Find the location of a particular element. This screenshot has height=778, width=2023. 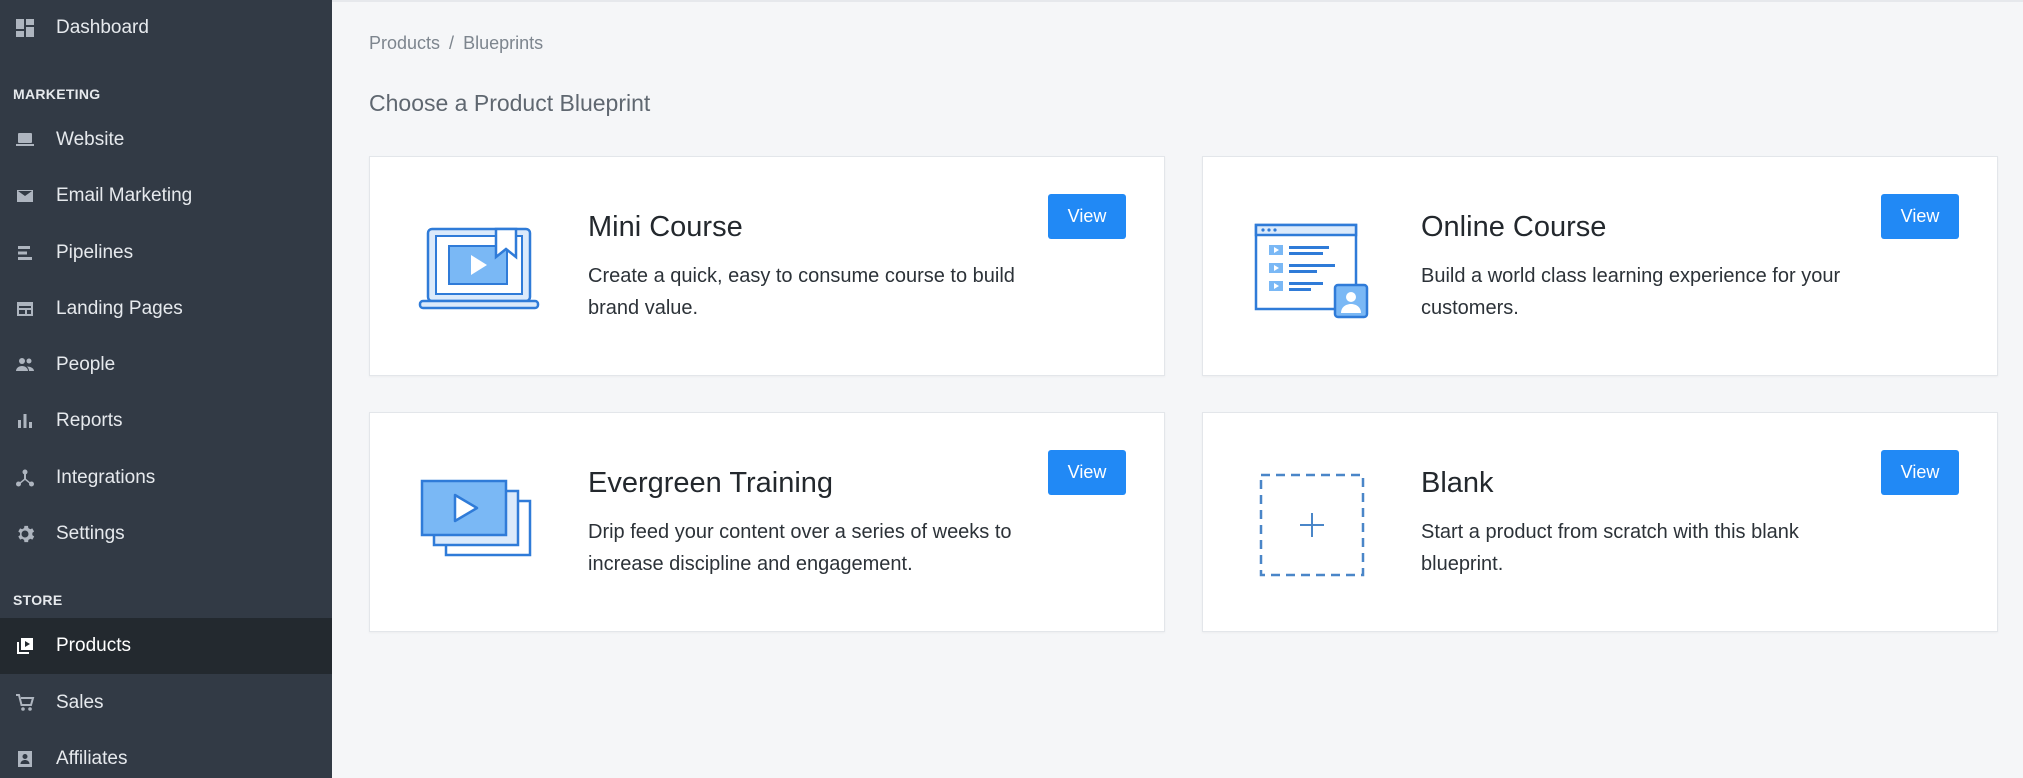

sidebar-item-affiliates: Affiliates is located at coordinates (166, 754).